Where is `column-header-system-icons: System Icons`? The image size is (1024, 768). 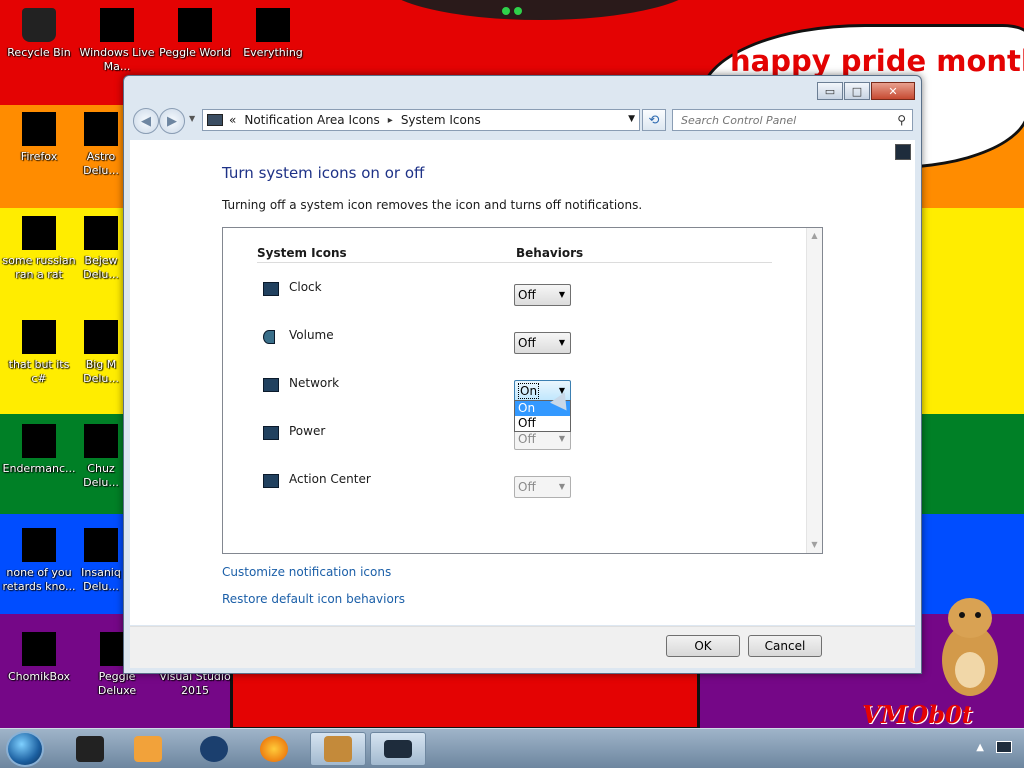 column-header-system-icons: System Icons is located at coordinates (302, 253).